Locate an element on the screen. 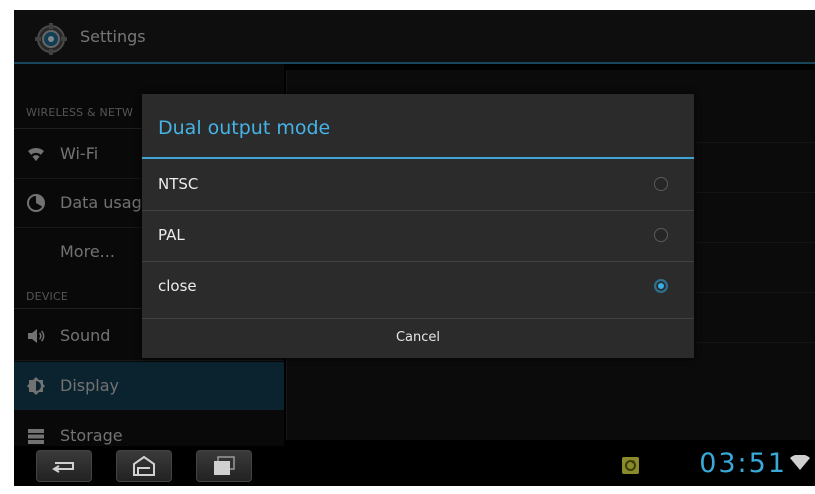  recent-apps-icon is located at coordinates (224, 465).